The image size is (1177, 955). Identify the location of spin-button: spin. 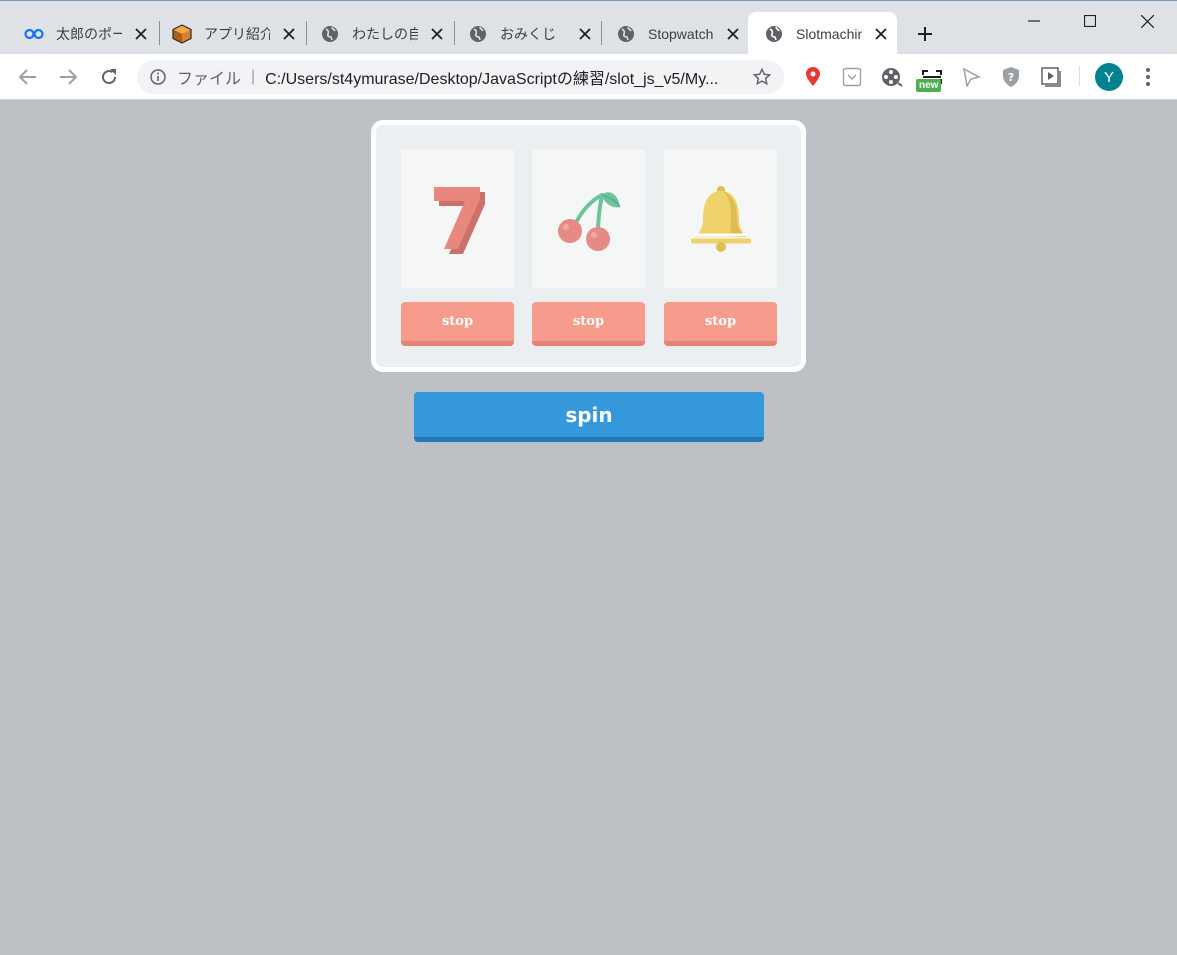
(589, 417).